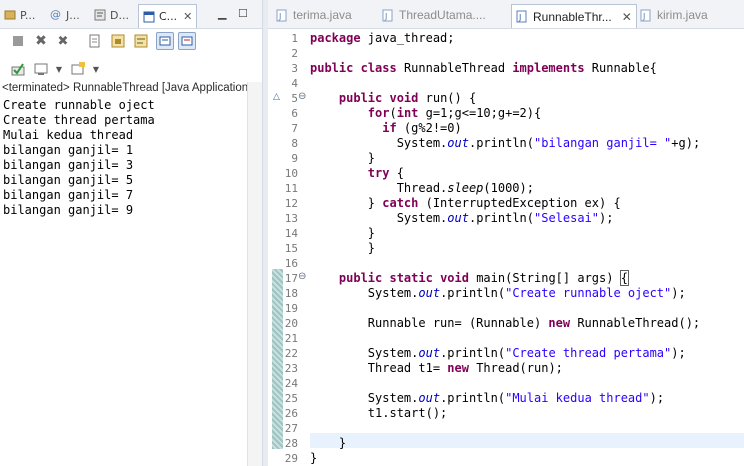  Describe the element at coordinates (465, 203) in the screenshot. I see `code-line: } catch (InterruptedException ex) {` at that location.